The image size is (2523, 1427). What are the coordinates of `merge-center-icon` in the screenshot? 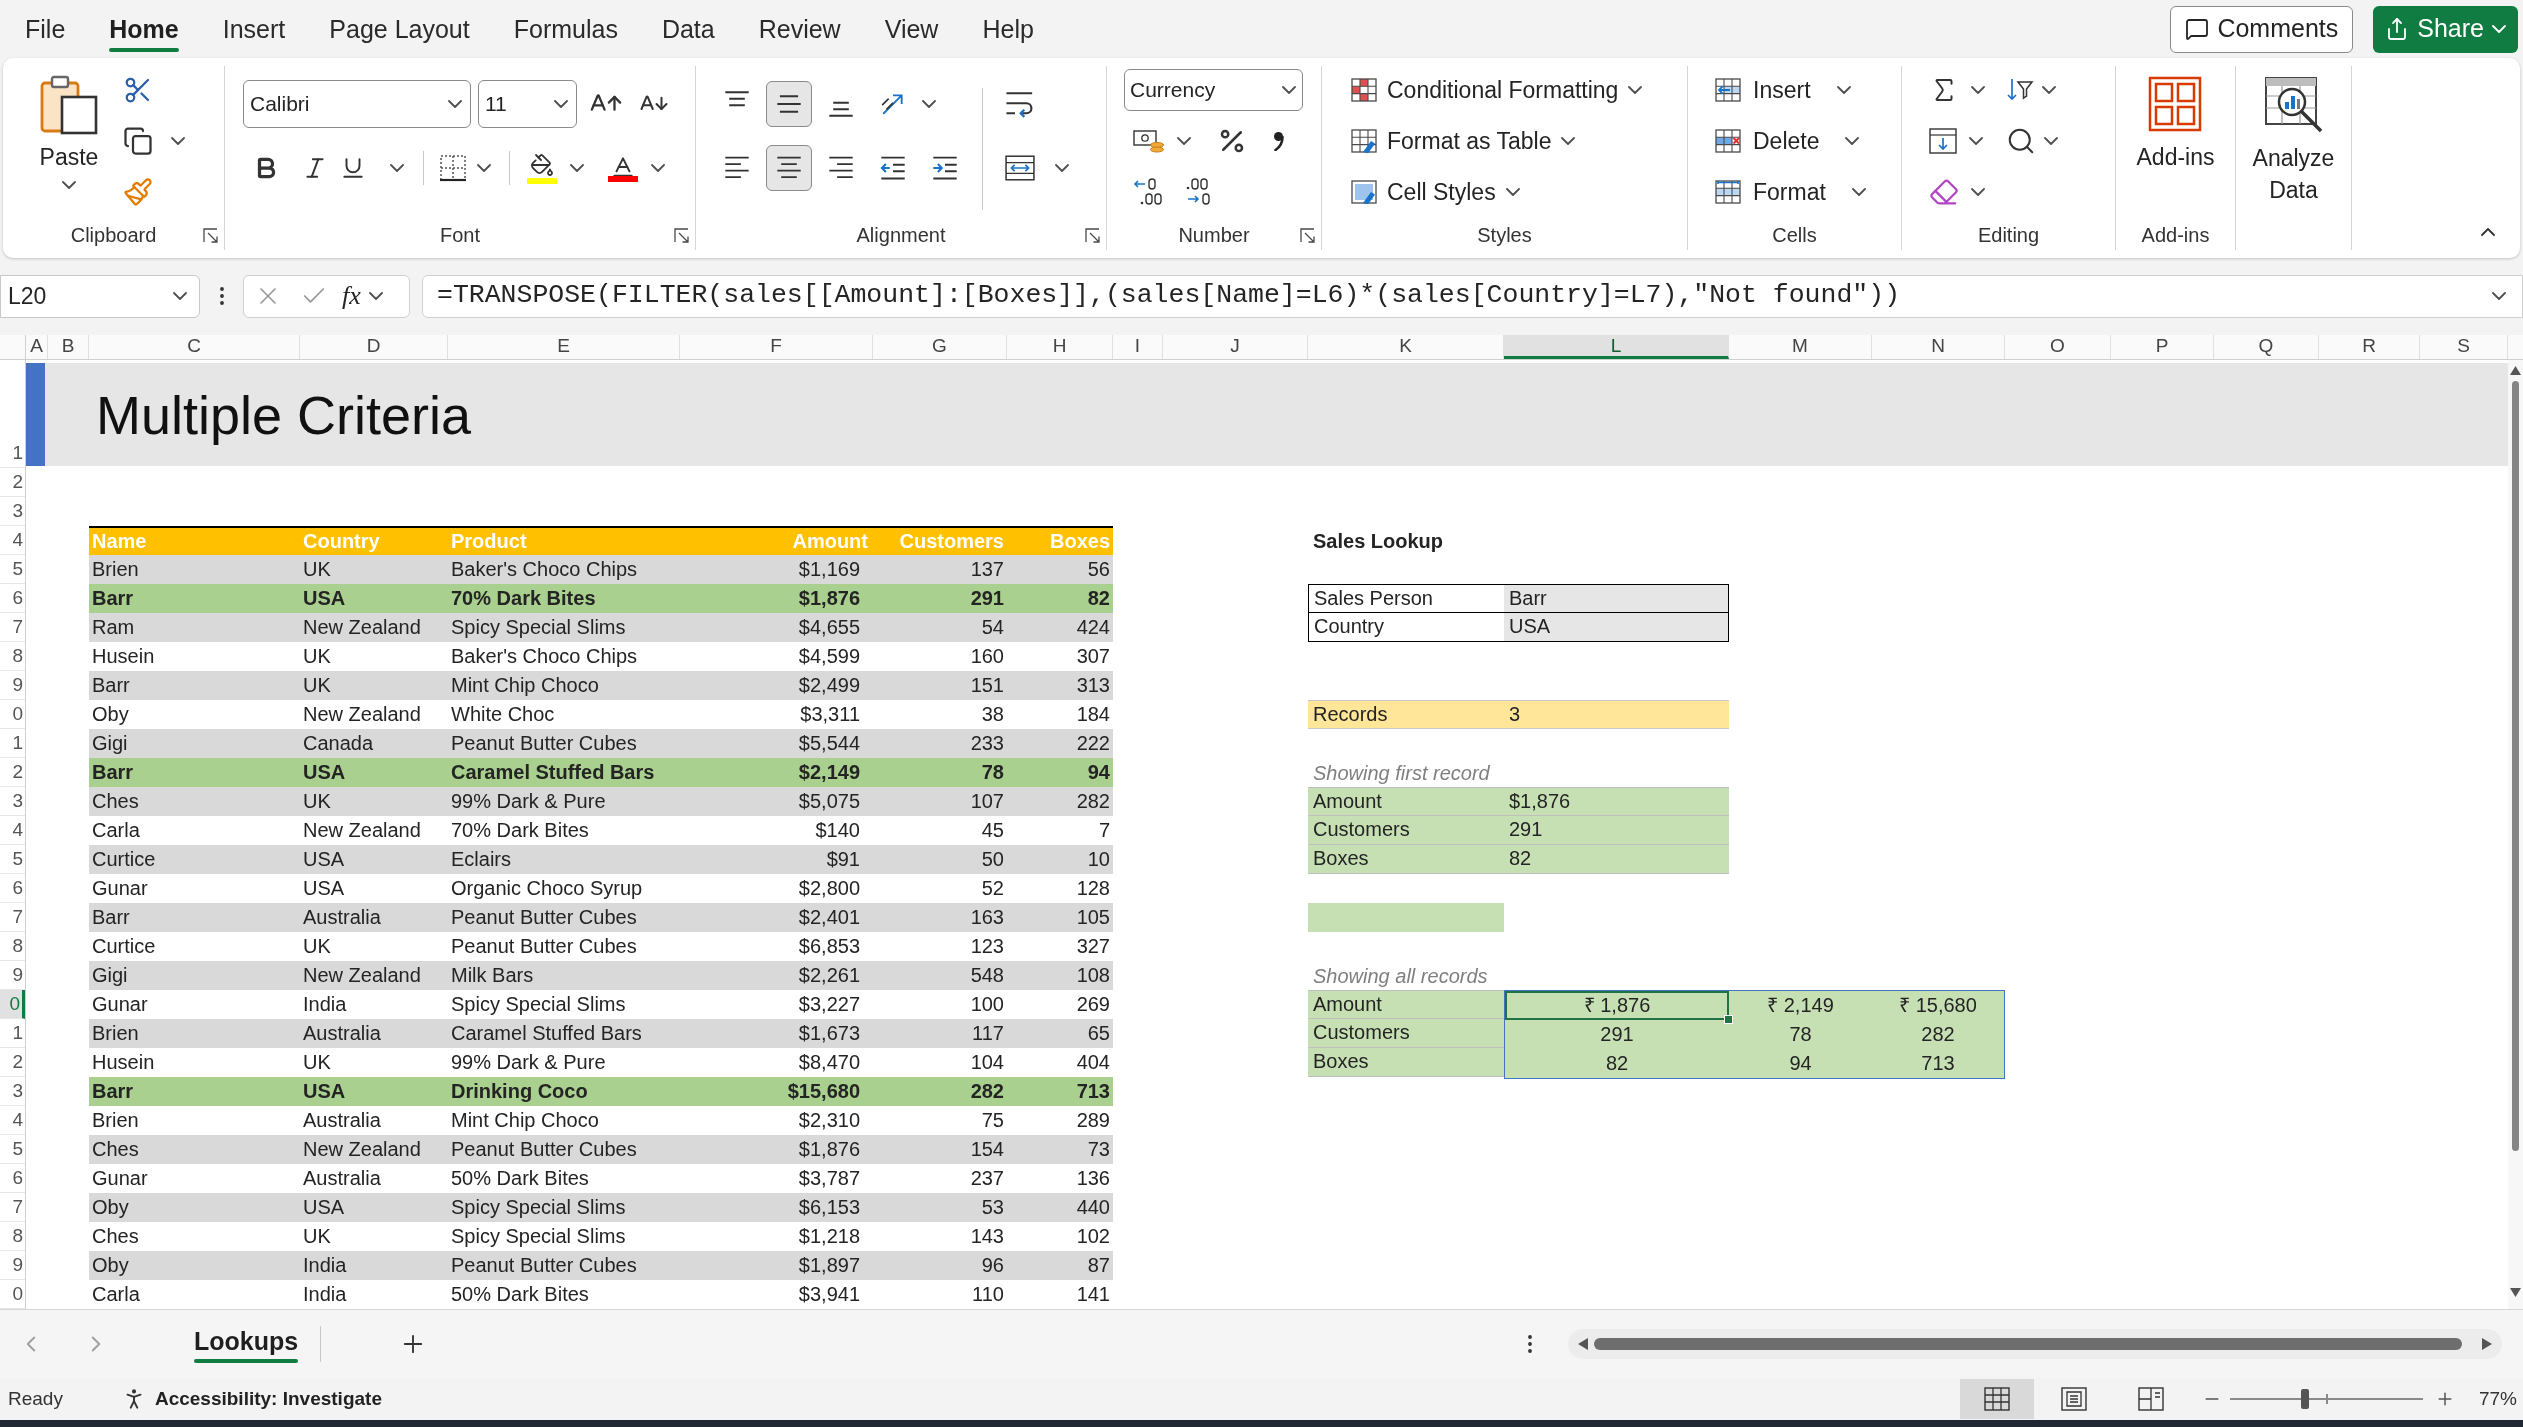 It's located at (1020, 168).